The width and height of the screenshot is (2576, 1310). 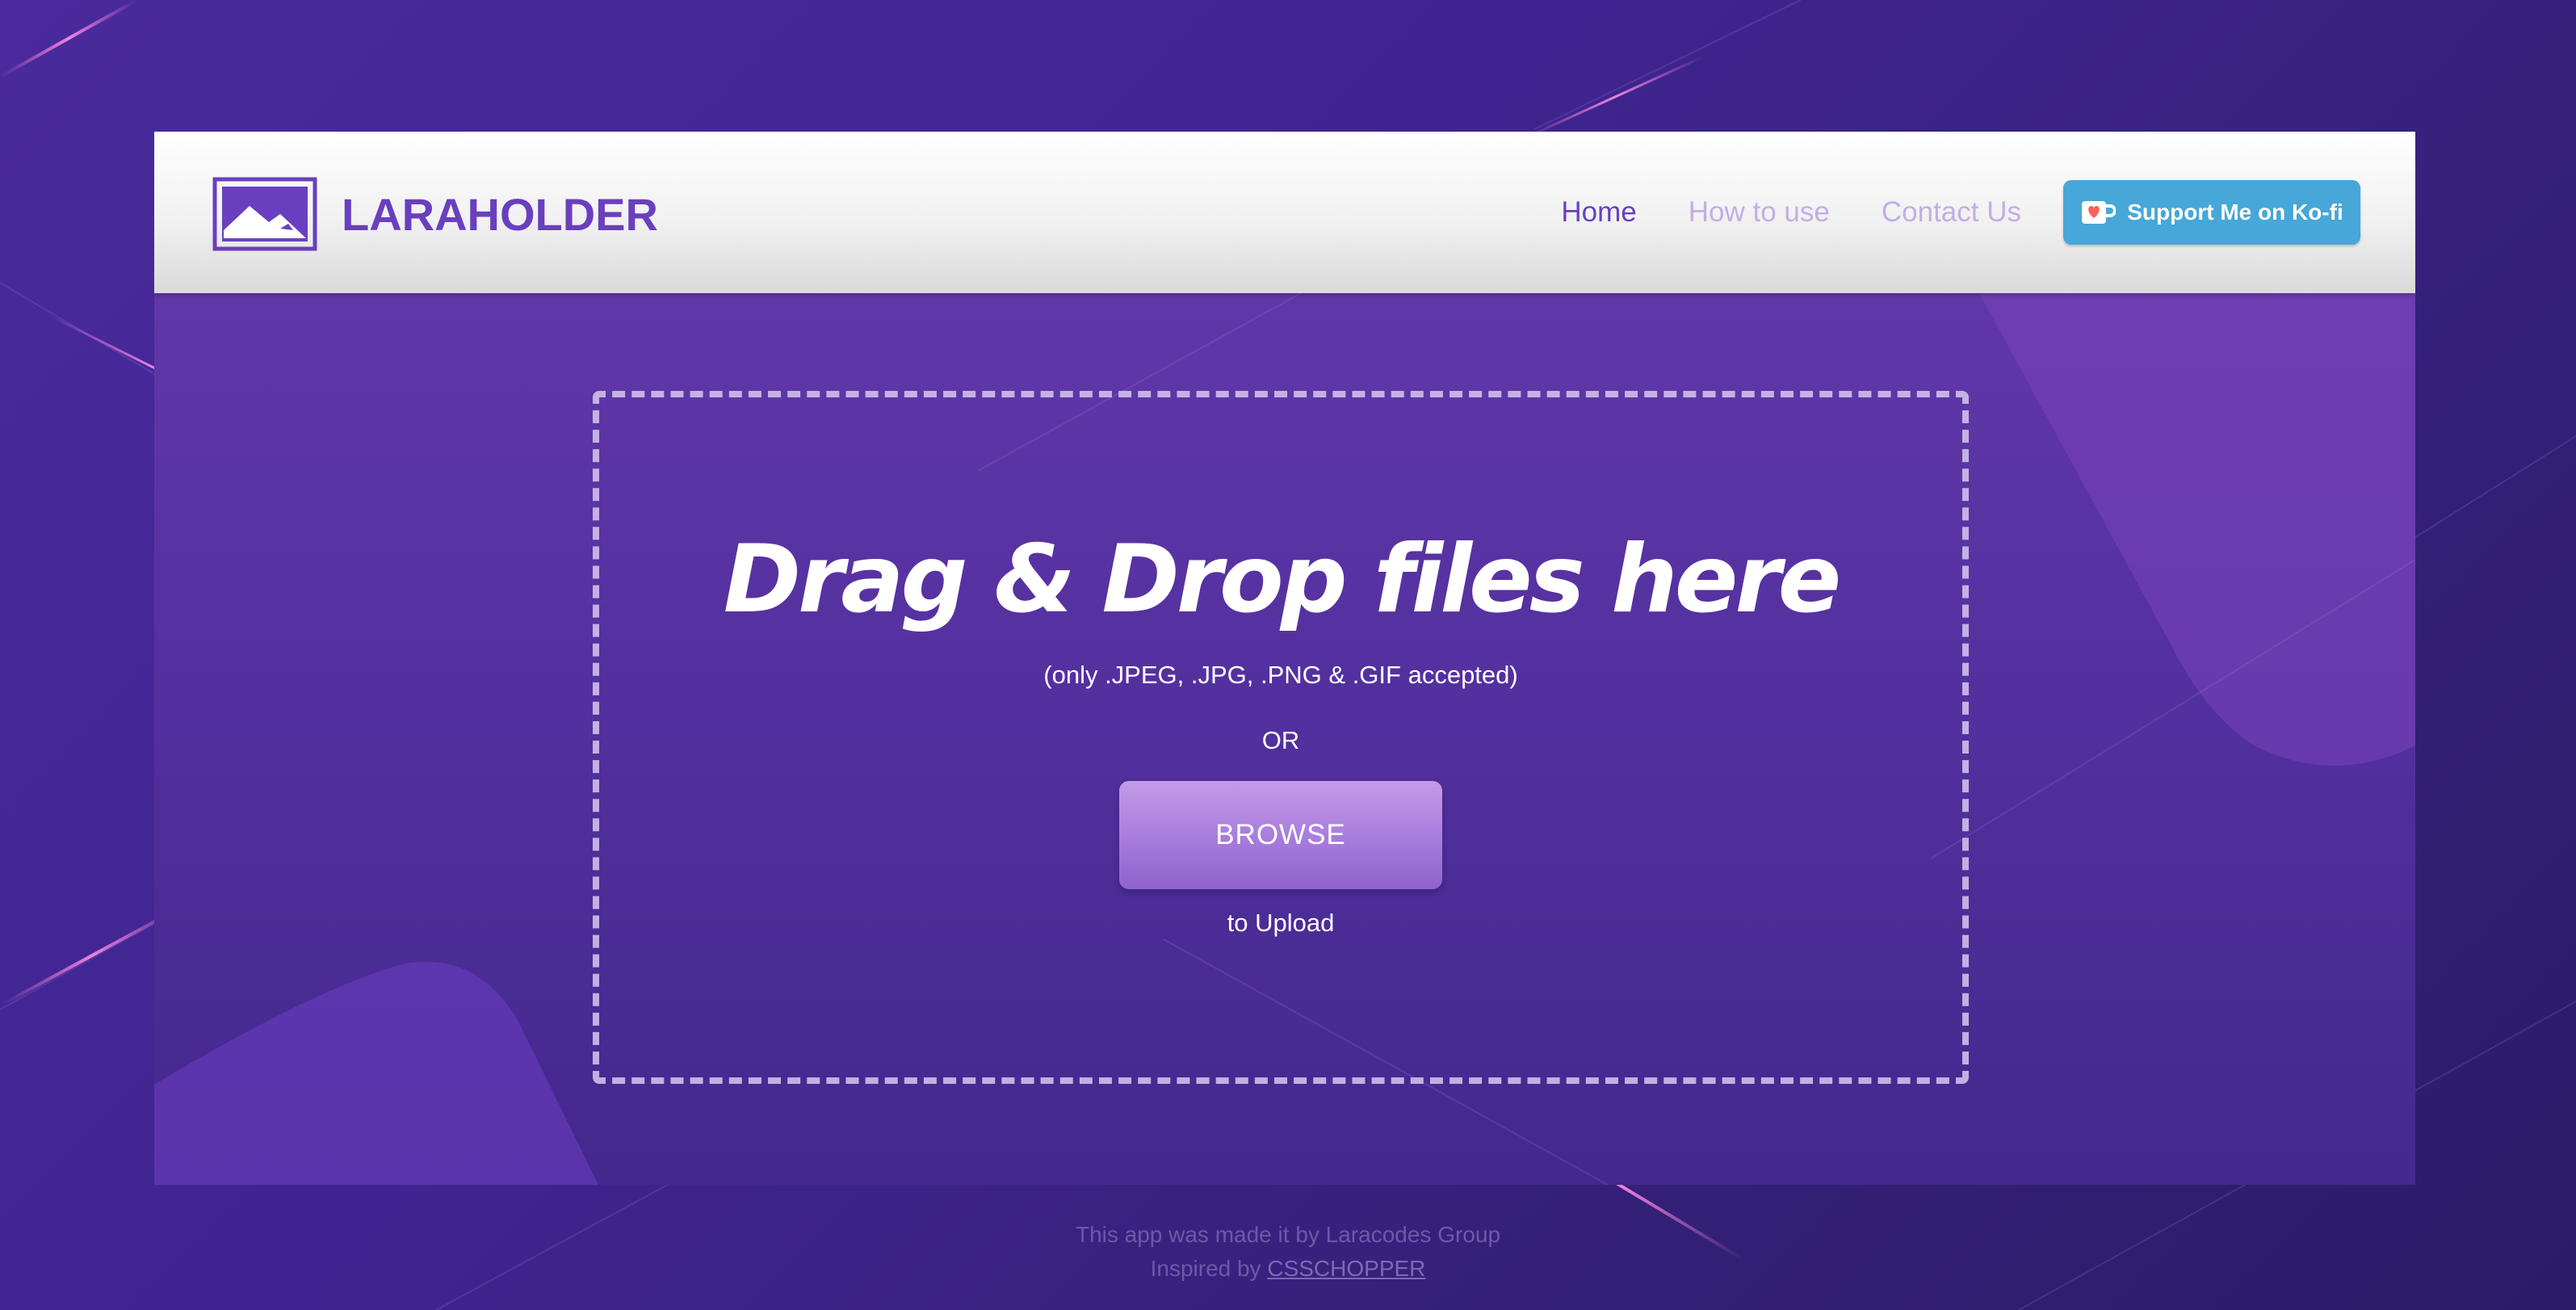 What do you see at coordinates (1952, 212) in the screenshot?
I see `nav-contact-us: Contact Us` at bounding box center [1952, 212].